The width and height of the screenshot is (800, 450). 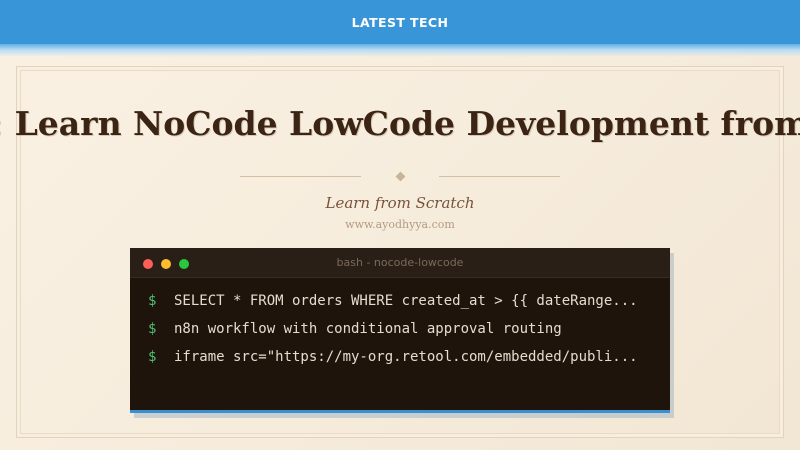 I want to click on article-subtitle: Learn from Scratch, so click(x=400, y=203).